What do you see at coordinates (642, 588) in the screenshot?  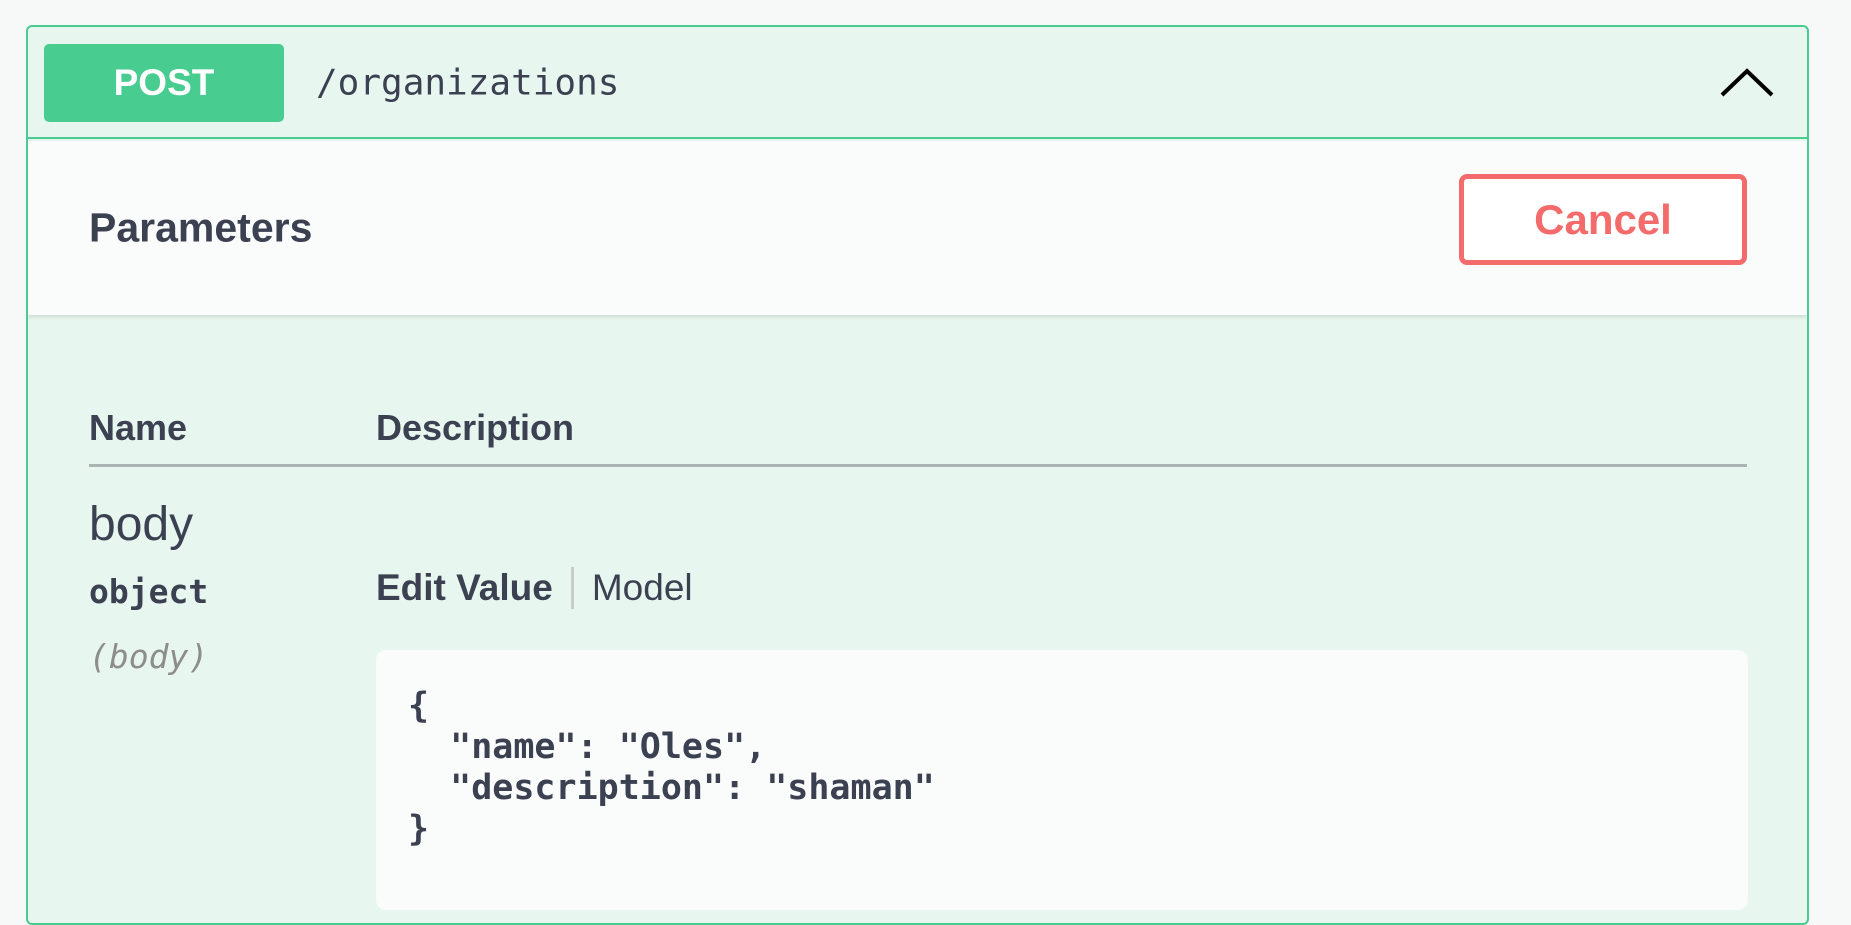 I see `tab-model: Model` at bounding box center [642, 588].